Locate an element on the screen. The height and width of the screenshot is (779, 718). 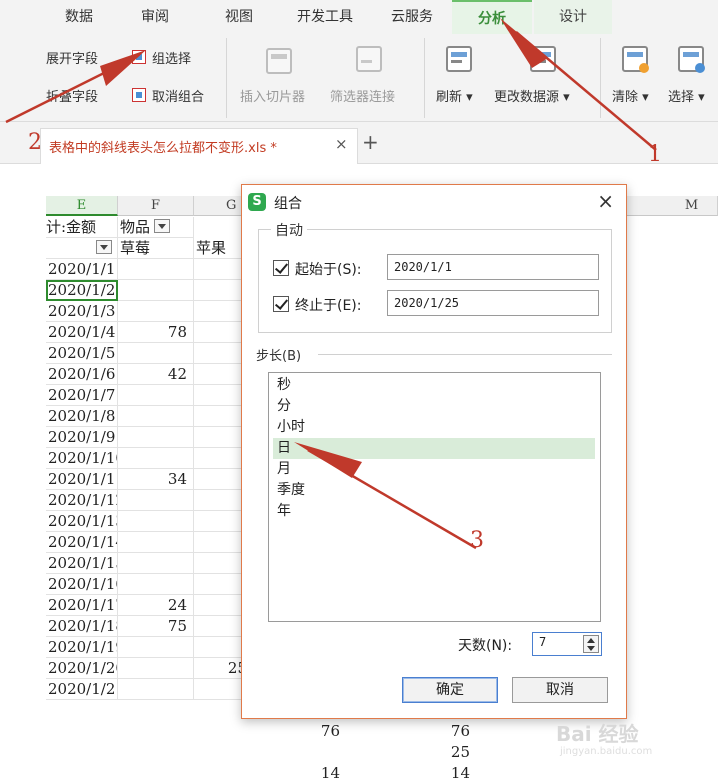
end-checkbox is located at coordinates (281, 304).